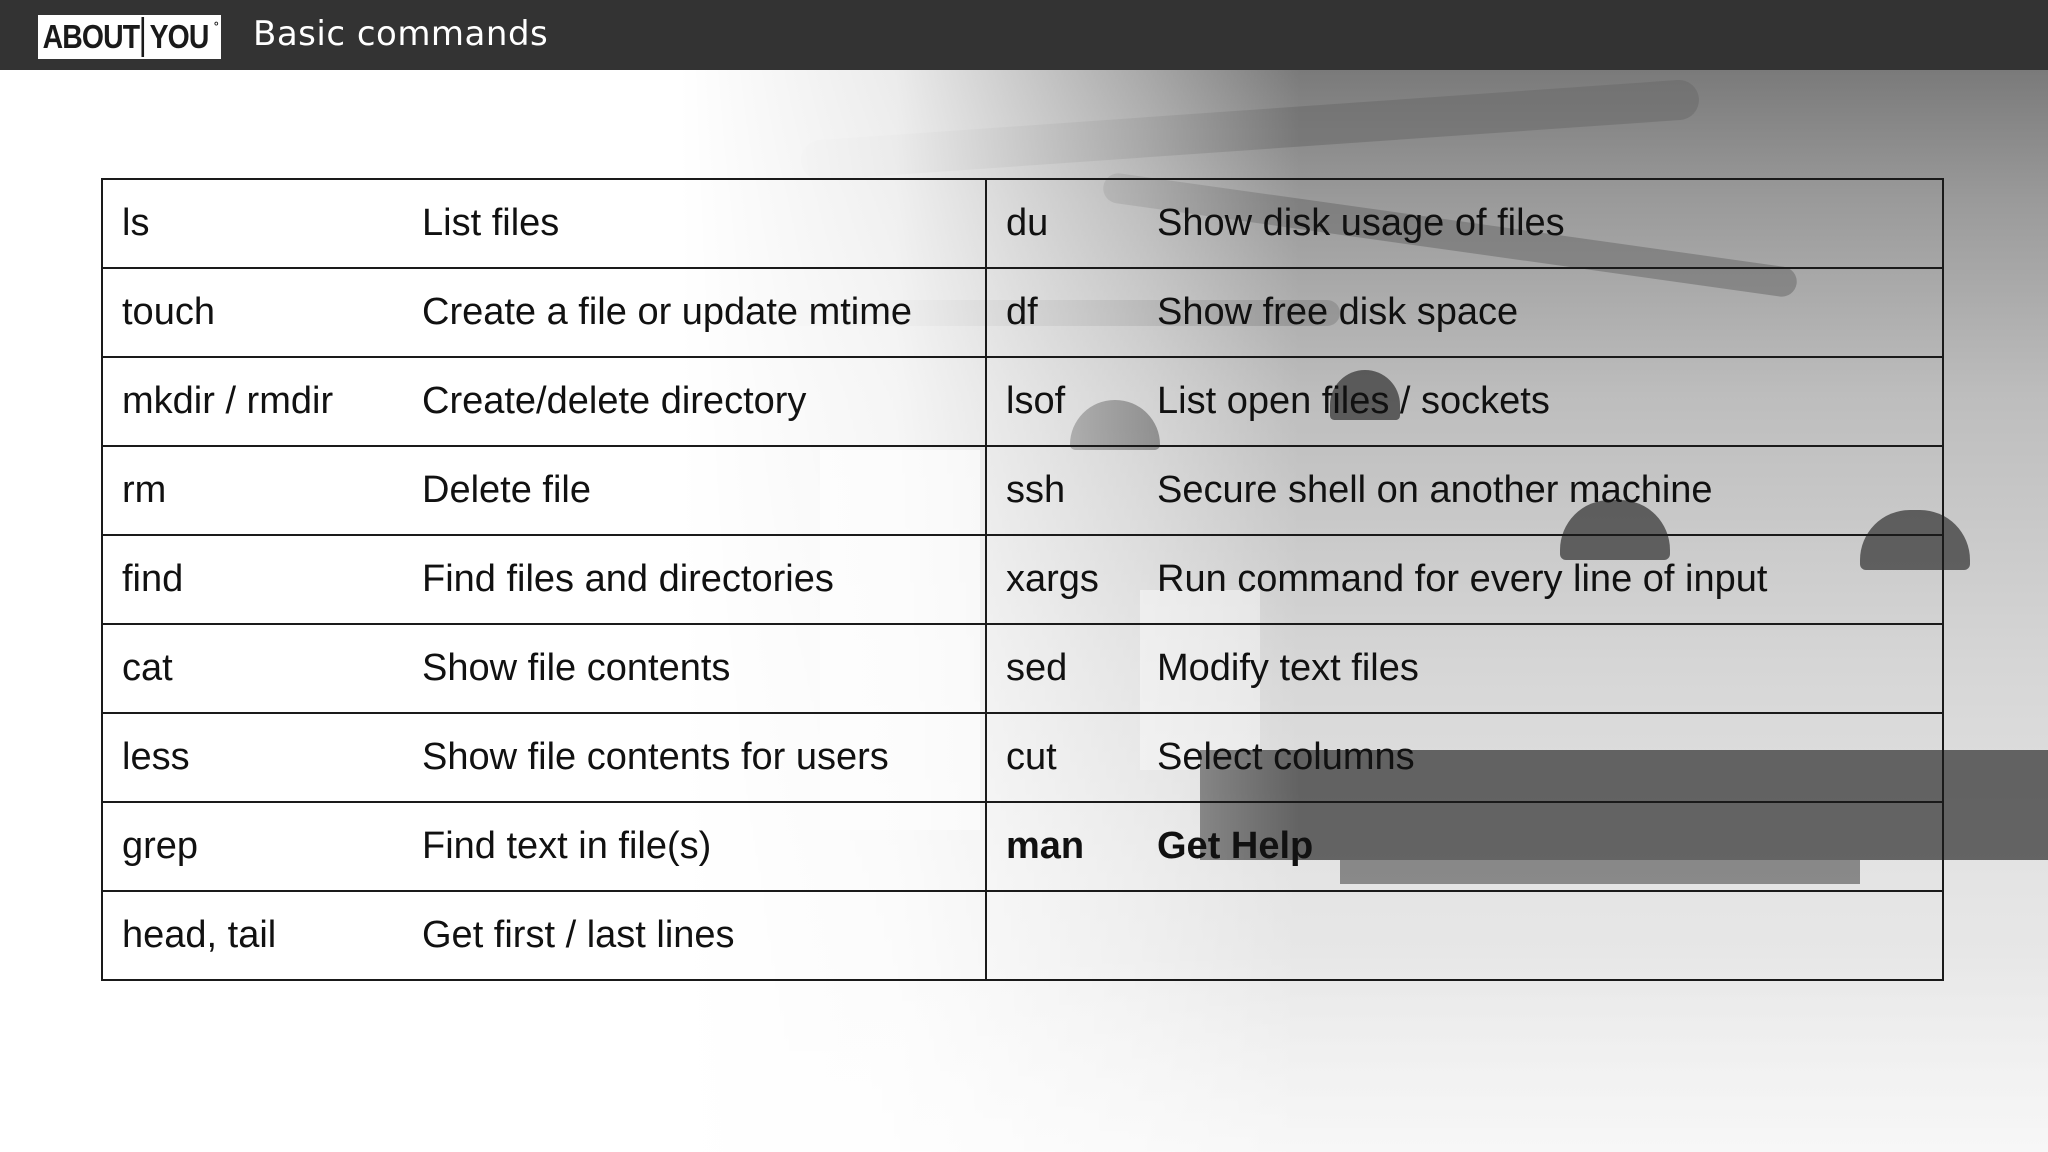 The width and height of the screenshot is (2048, 1152). Describe the element at coordinates (252, 579) in the screenshot. I see `command-name: find` at that location.